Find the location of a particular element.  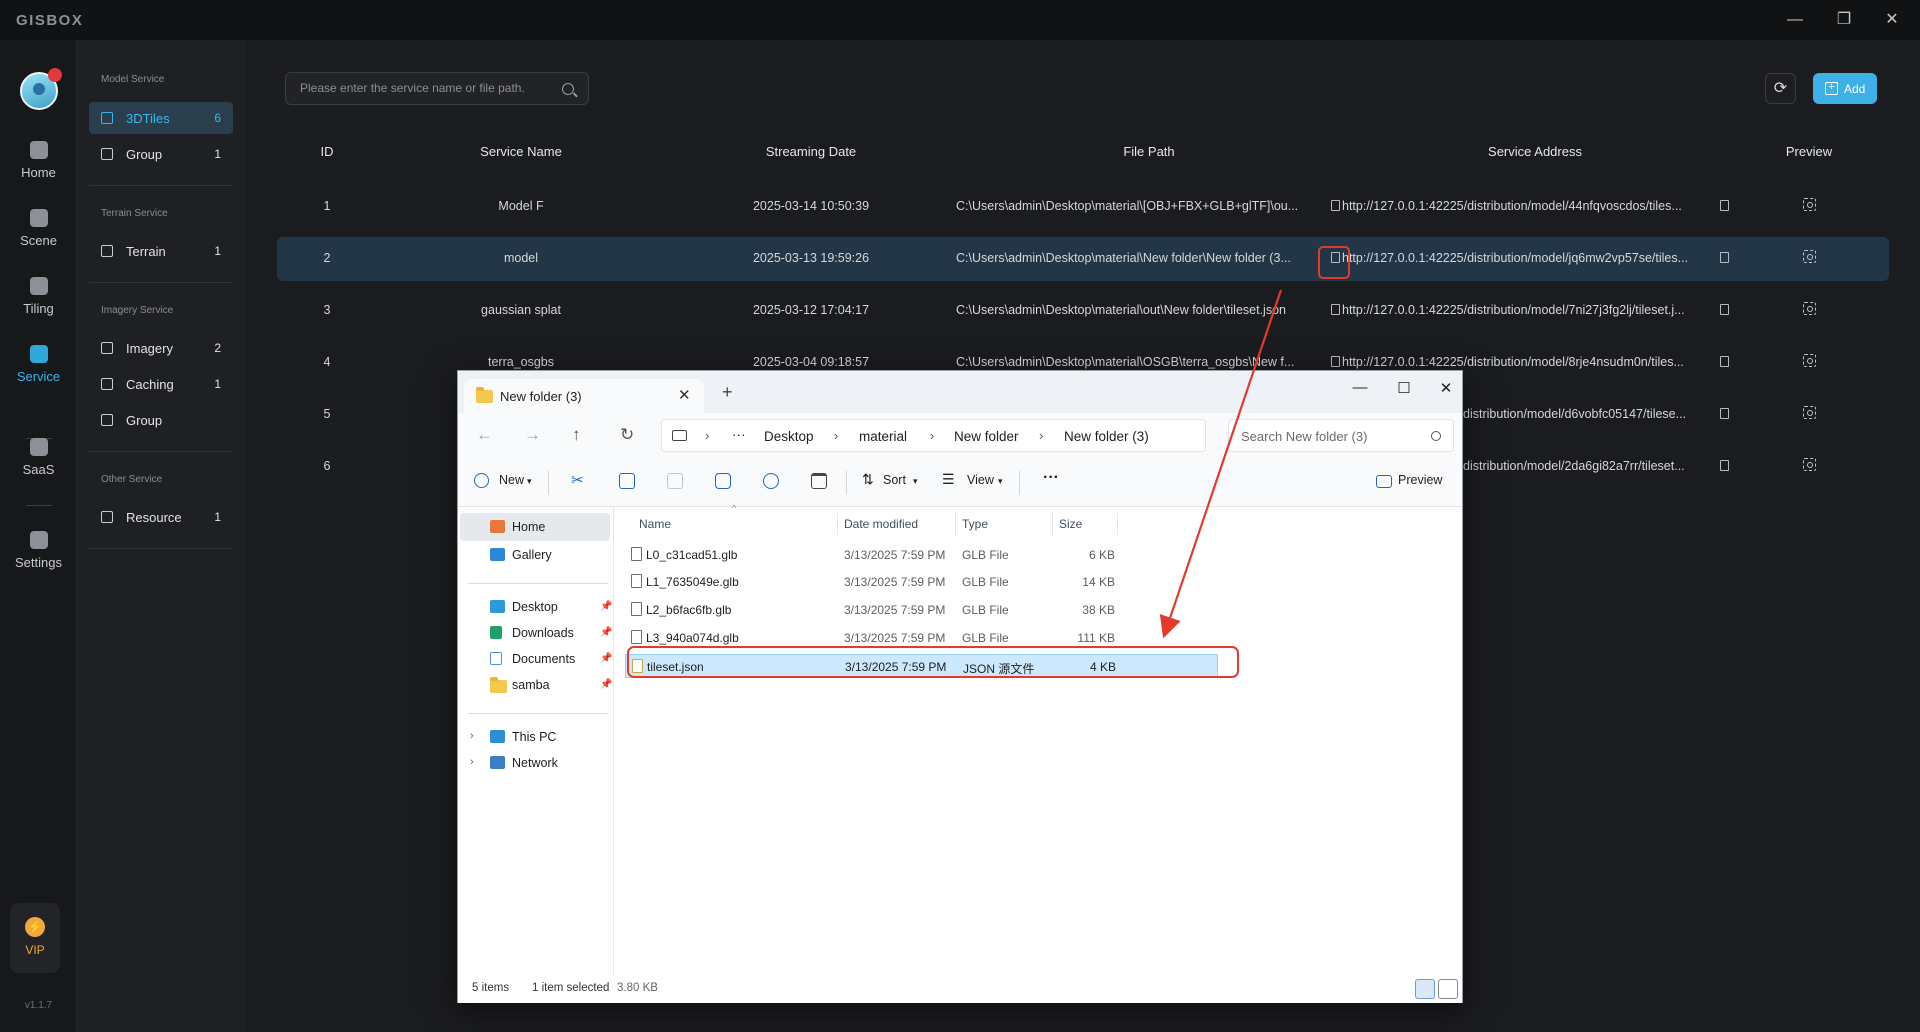

view-button: View is located at coordinates (980, 480).